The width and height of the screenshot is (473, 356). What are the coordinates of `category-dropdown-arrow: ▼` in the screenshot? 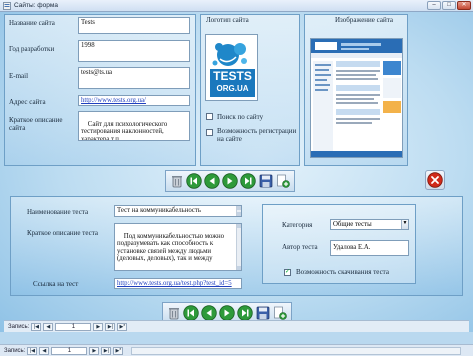 It's located at (404, 224).